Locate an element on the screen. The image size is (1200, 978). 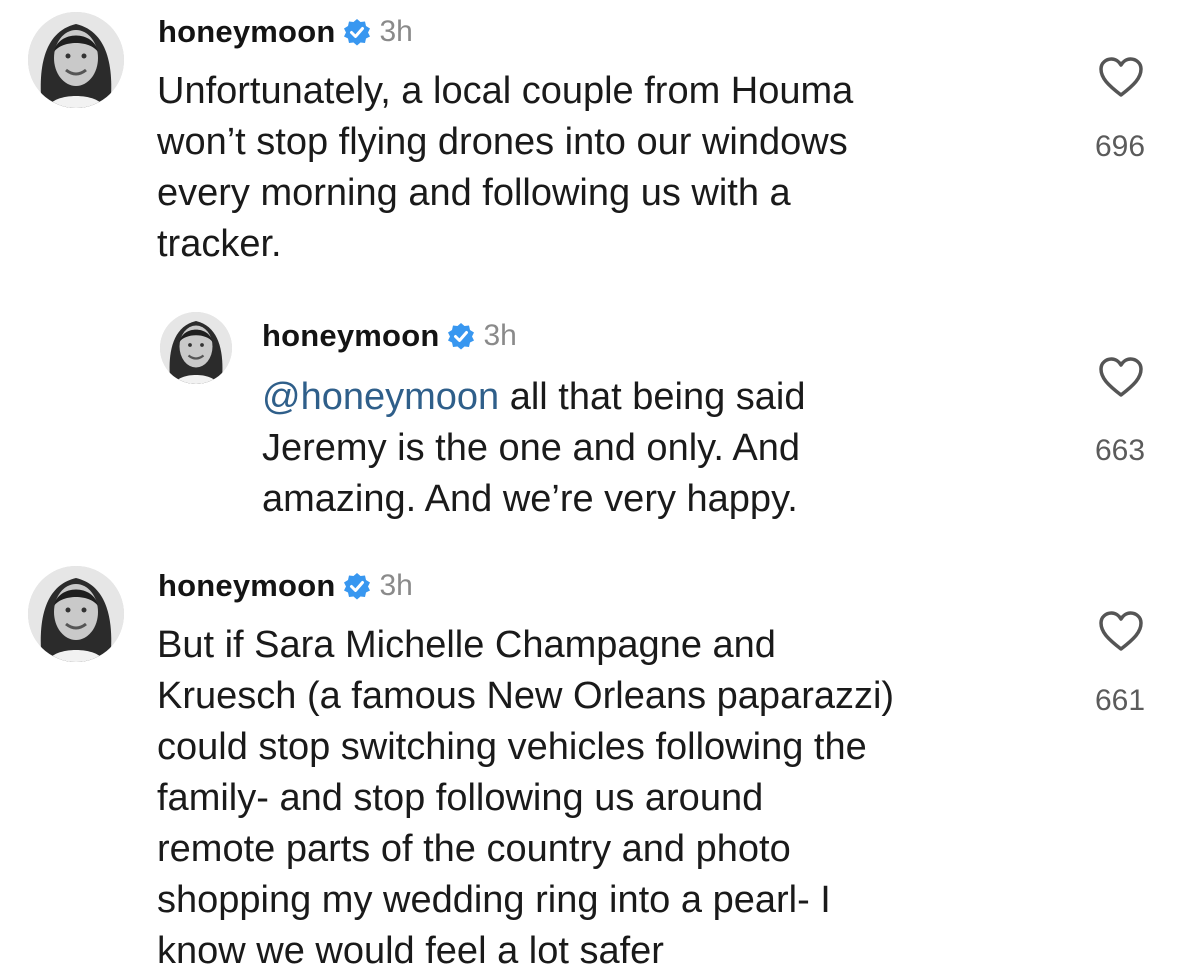
like-count: 696 is located at coordinates (1120, 146).